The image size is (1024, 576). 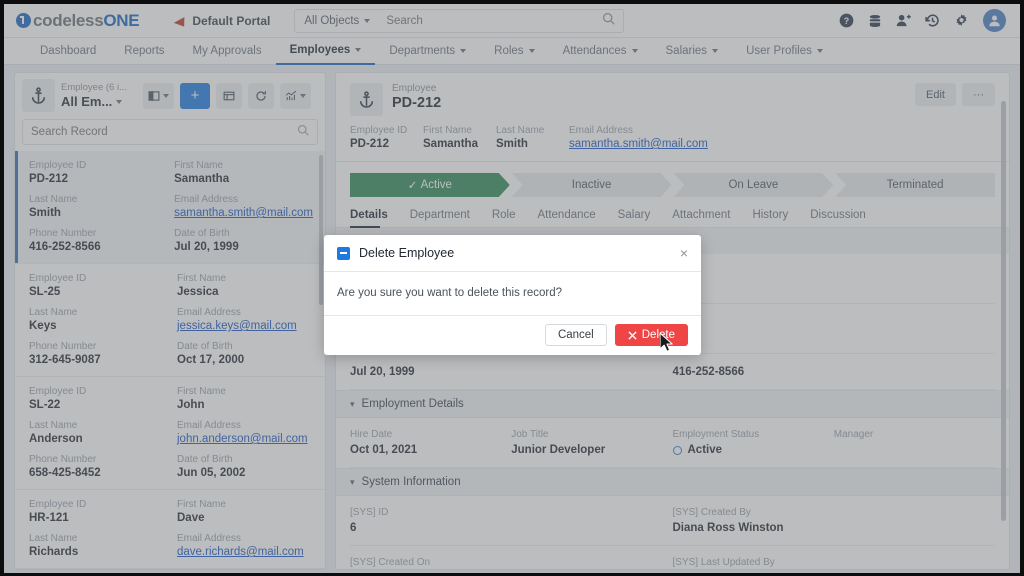 What do you see at coordinates (961, 20) in the screenshot?
I see `gear-icon` at bounding box center [961, 20].